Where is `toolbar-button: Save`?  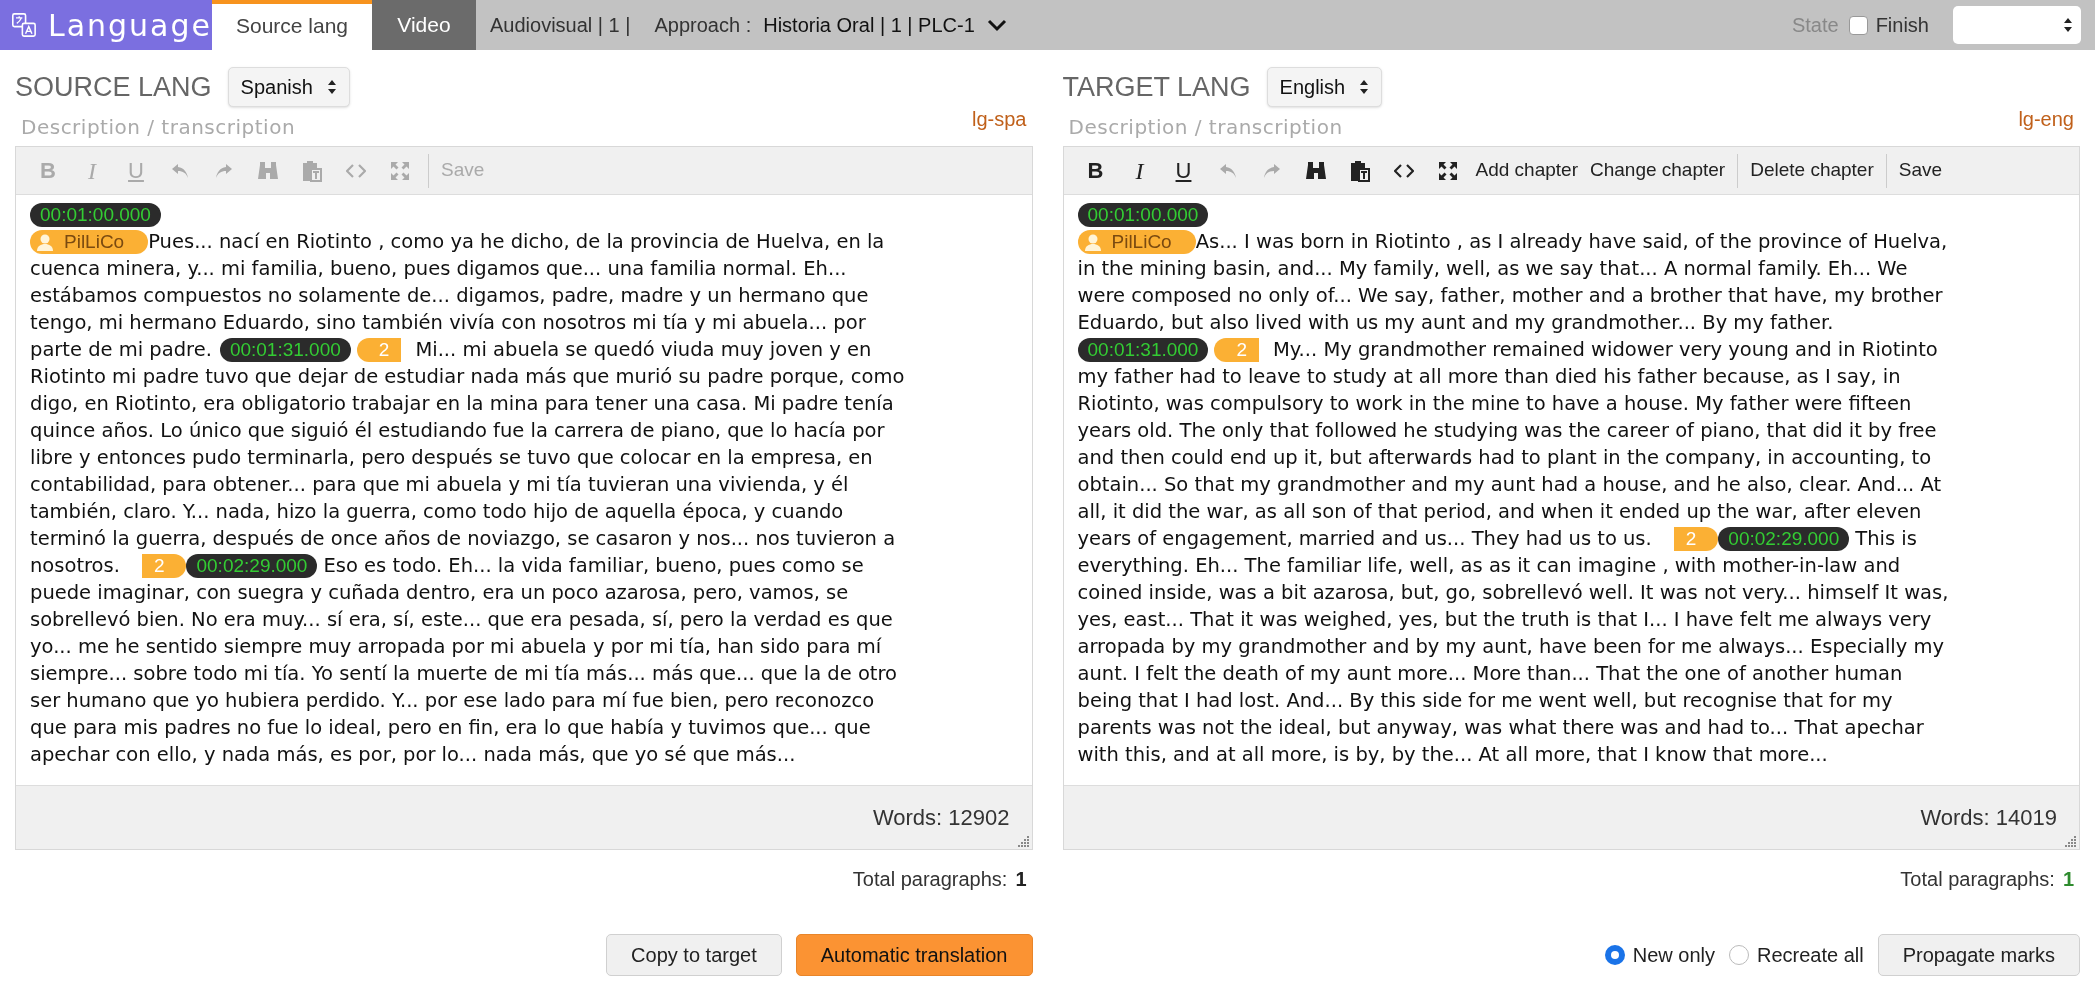
toolbar-button: Save is located at coordinates (1920, 170).